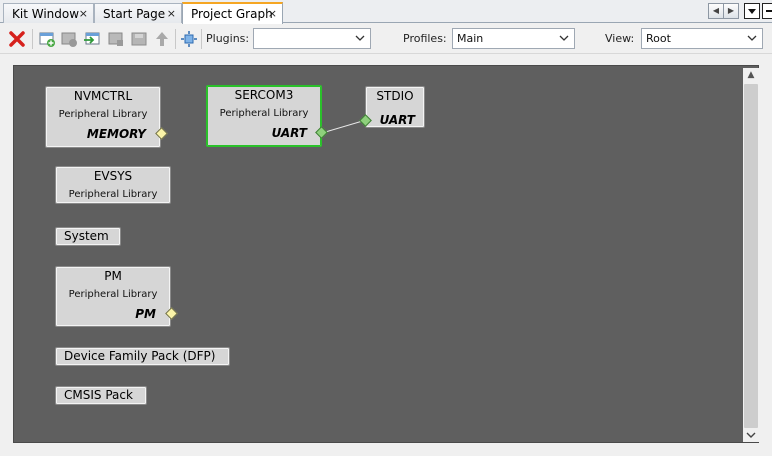 The image size is (772, 456). Describe the element at coordinates (264, 95) in the screenshot. I see `node-title: SERCOM3` at that location.